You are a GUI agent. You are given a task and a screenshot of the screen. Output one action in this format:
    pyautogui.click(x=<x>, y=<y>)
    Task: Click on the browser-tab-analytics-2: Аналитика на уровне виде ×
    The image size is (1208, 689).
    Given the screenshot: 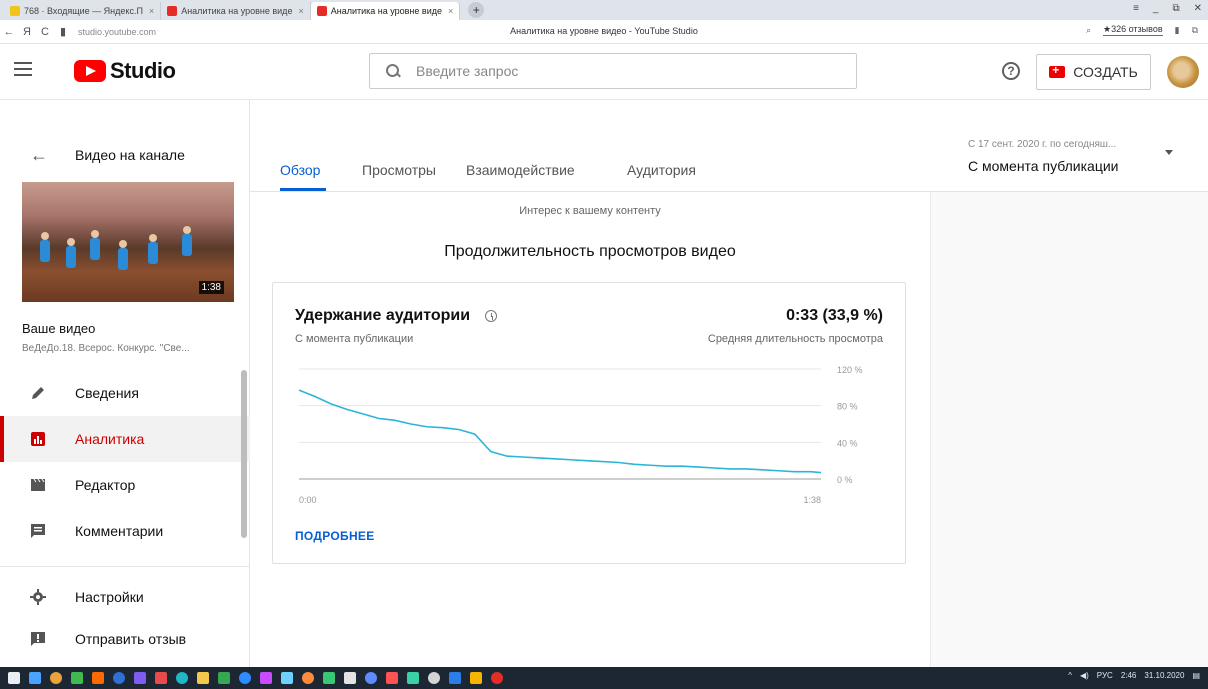 What is the action you would take?
    pyautogui.click(x=385, y=11)
    